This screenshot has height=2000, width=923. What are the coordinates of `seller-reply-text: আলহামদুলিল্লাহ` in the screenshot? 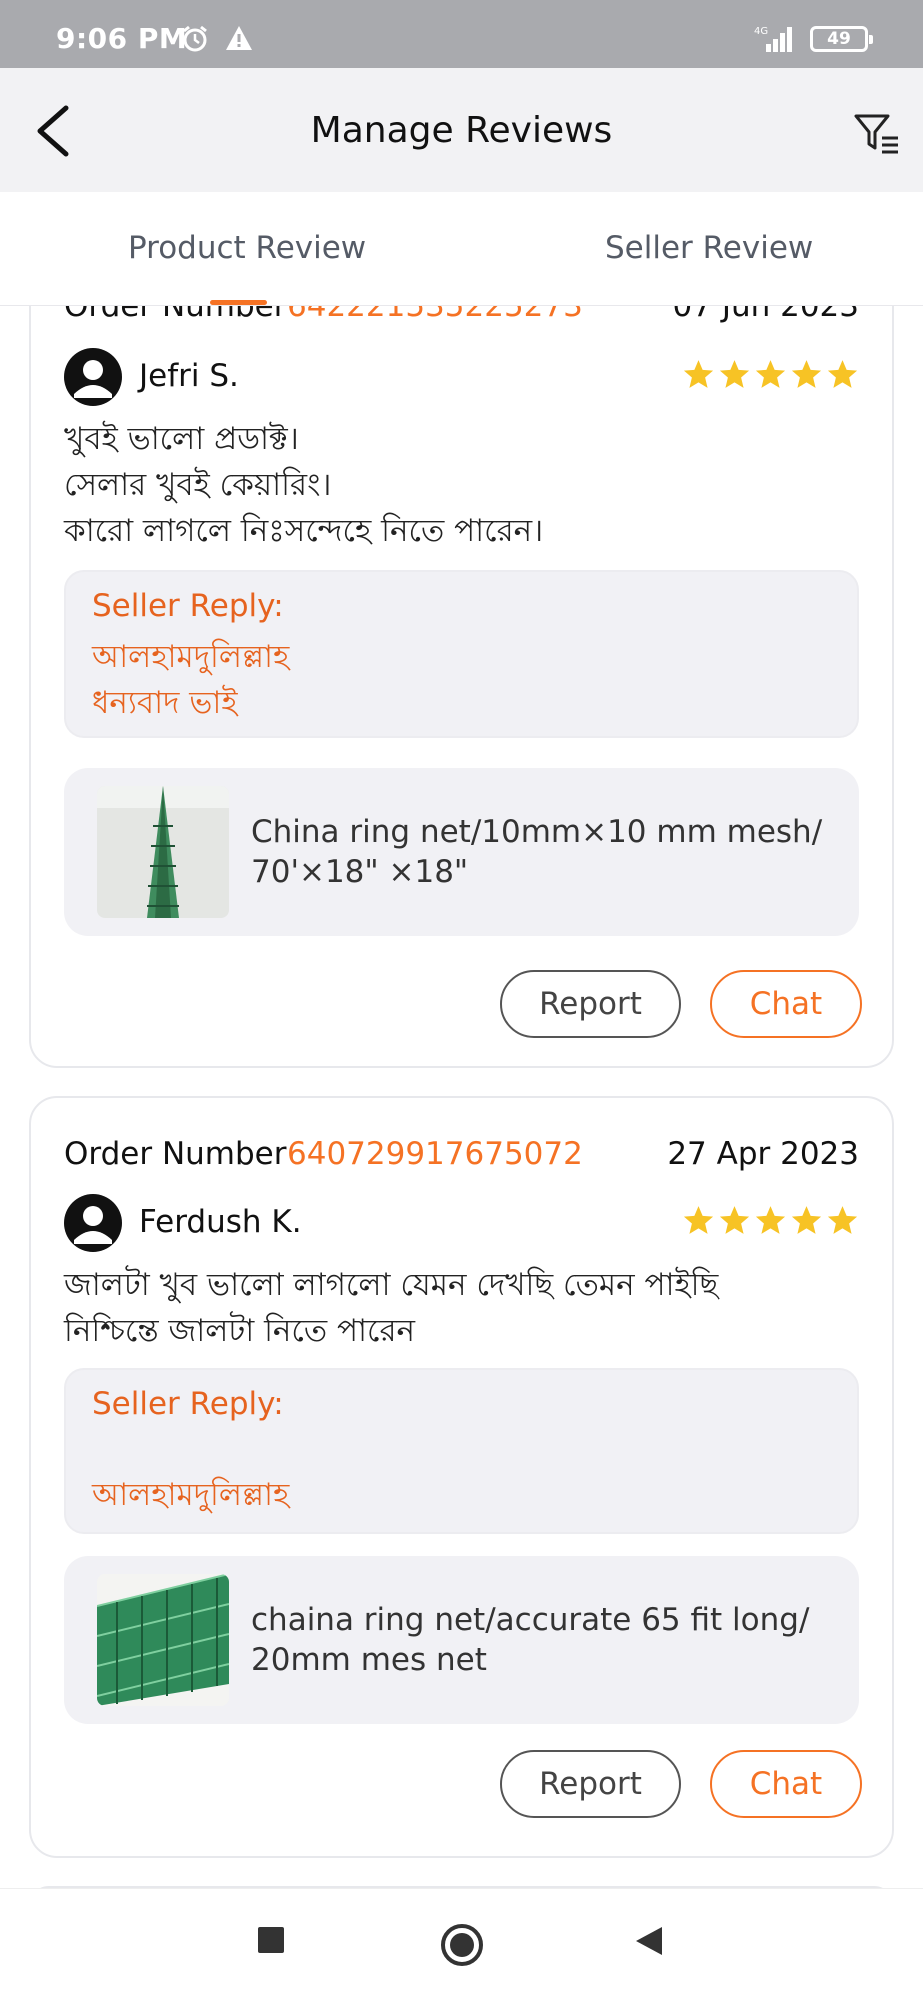 It's located at (191, 1495).